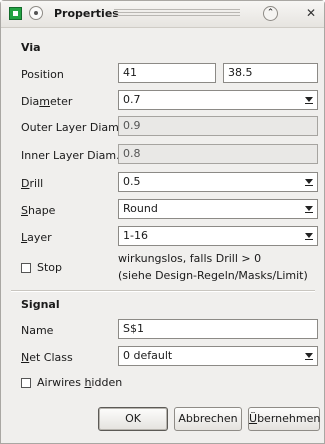  Describe the element at coordinates (213, 275) in the screenshot. I see `stop-note-line2: (siehe Design-Regeln/Masks/Limit)` at that location.